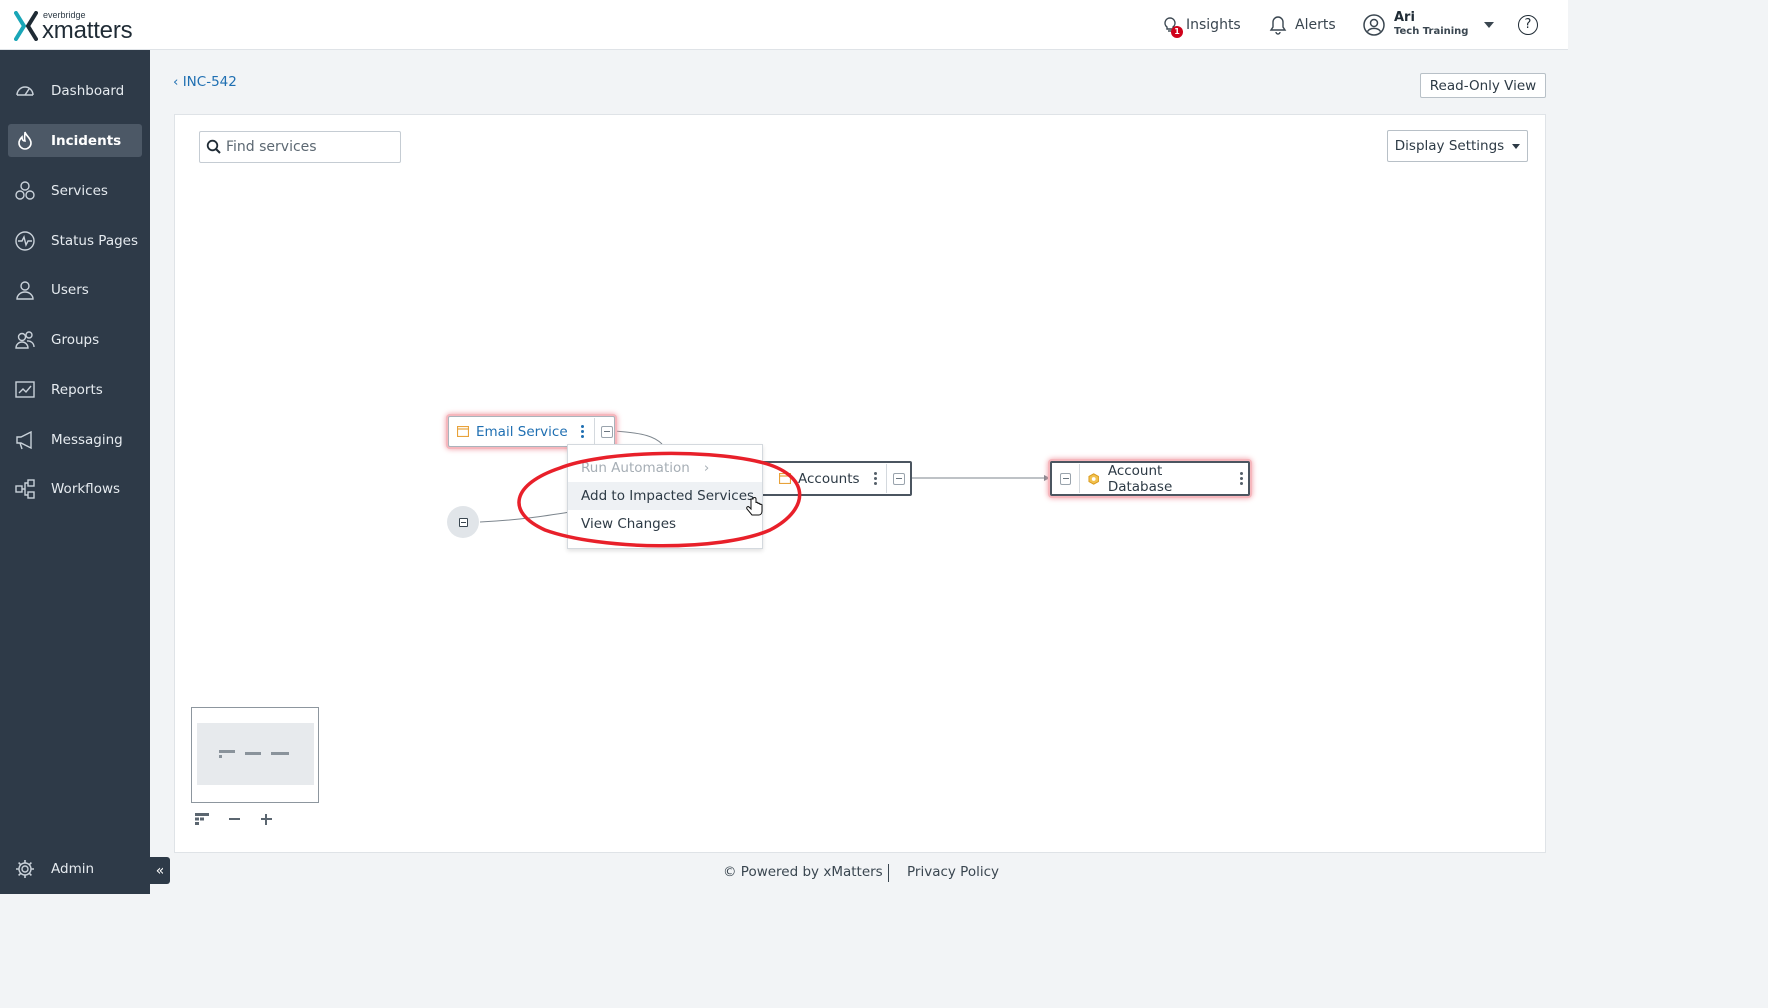 Image resolution: width=1768 pixels, height=1008 pixels. I want to click on sidebar-item-workflows: Workflows, so click(75, 488).